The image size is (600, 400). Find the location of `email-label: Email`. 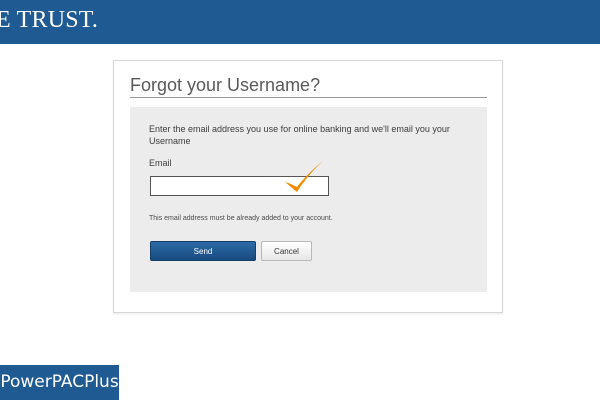

email-label: Email is located at coordinates (160, 163).